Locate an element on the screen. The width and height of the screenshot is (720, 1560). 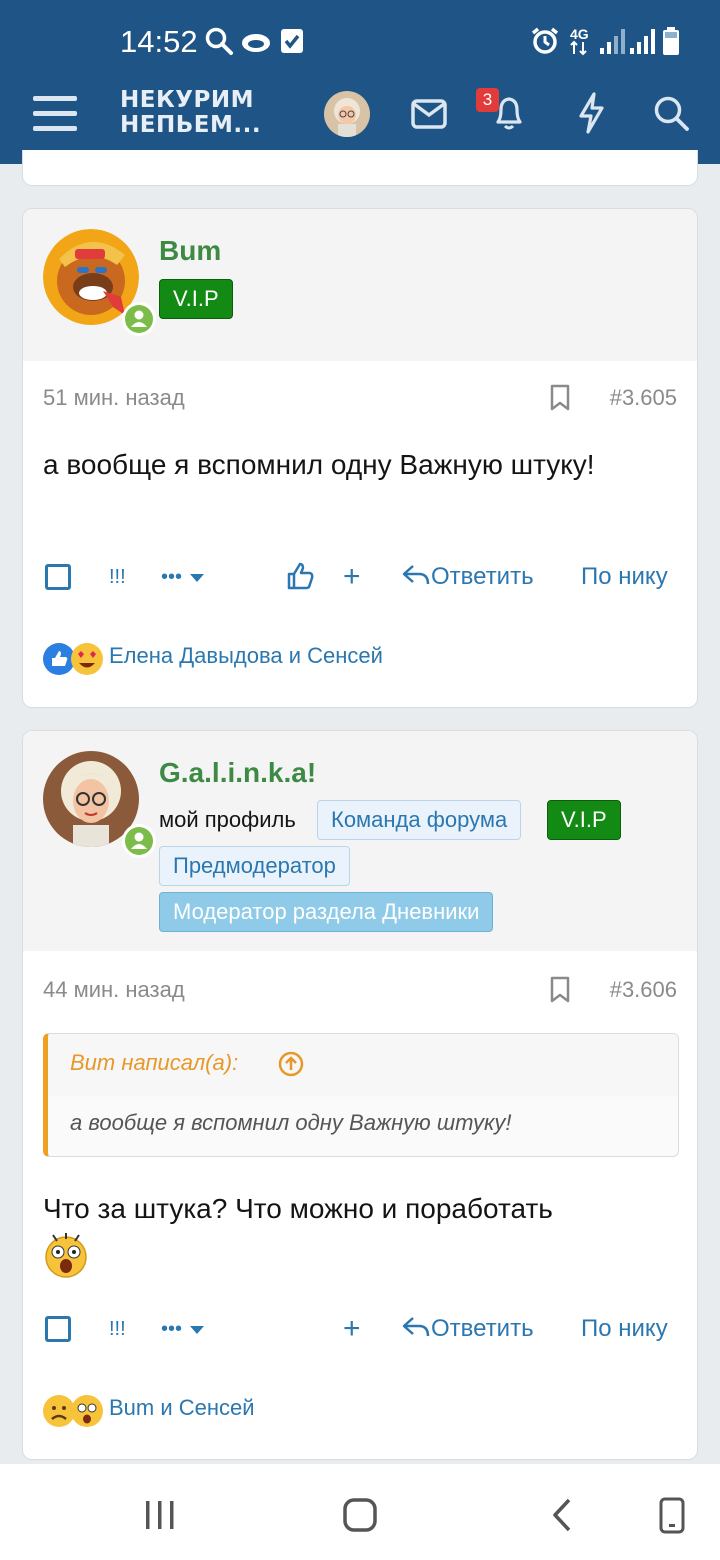
post-header: Bum V.I.P is located at coordinates (360, 285).